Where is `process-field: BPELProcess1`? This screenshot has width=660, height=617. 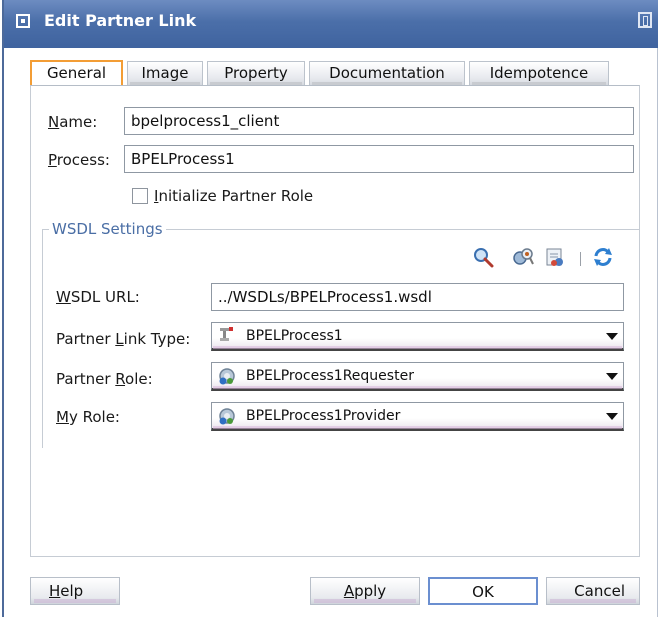 process-field: BPELProcess1 is located at coordinates (379, 159).